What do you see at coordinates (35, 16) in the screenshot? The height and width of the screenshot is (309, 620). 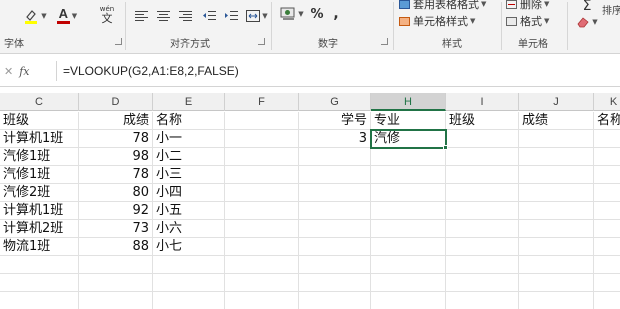 I see `highlight-color-button: ▼` at bounding box center [35, 16].